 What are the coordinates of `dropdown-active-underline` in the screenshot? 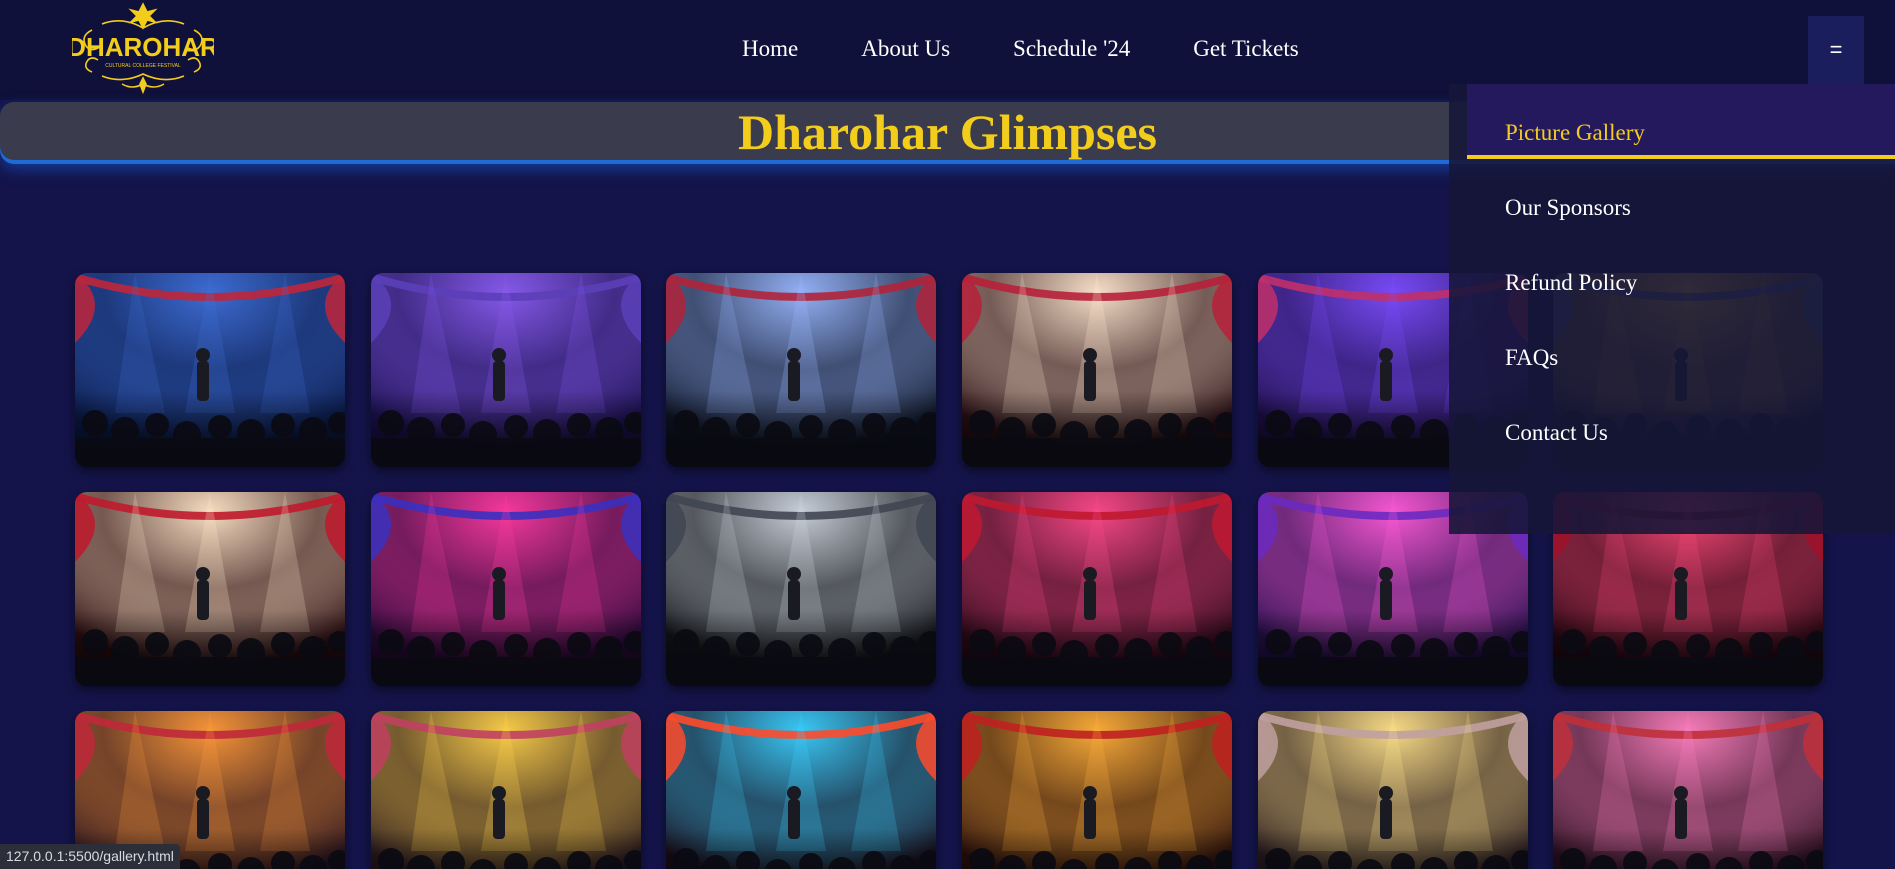 It's located at (1681, 157).